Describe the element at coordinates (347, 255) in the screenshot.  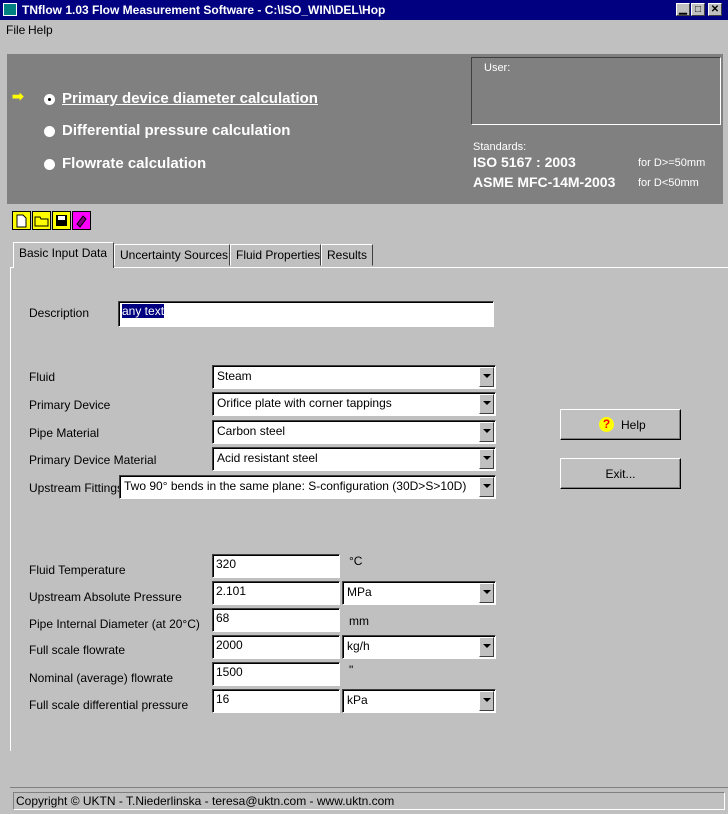
I see `tab-results: Results` at that location.